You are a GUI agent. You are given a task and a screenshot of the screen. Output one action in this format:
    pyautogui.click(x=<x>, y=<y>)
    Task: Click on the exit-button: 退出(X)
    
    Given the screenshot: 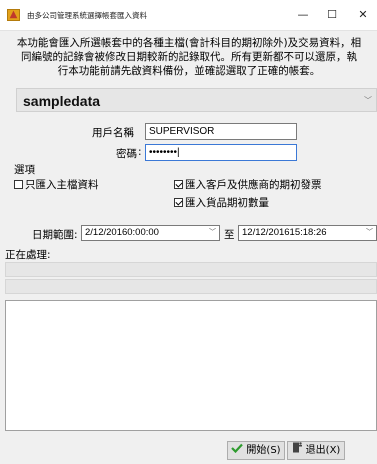 What is the action you would take?
    pyautogui.click(x=316, y=450)
    